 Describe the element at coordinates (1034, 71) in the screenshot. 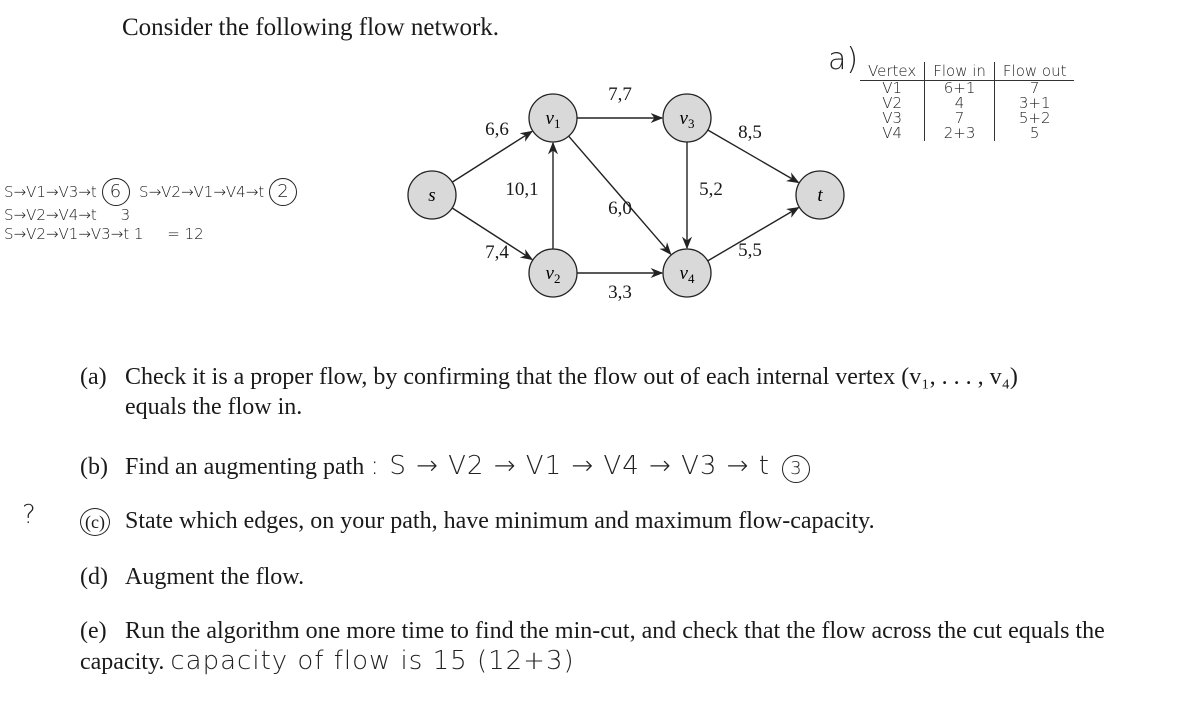

I see `header-flow-out: Flow out` at that location.